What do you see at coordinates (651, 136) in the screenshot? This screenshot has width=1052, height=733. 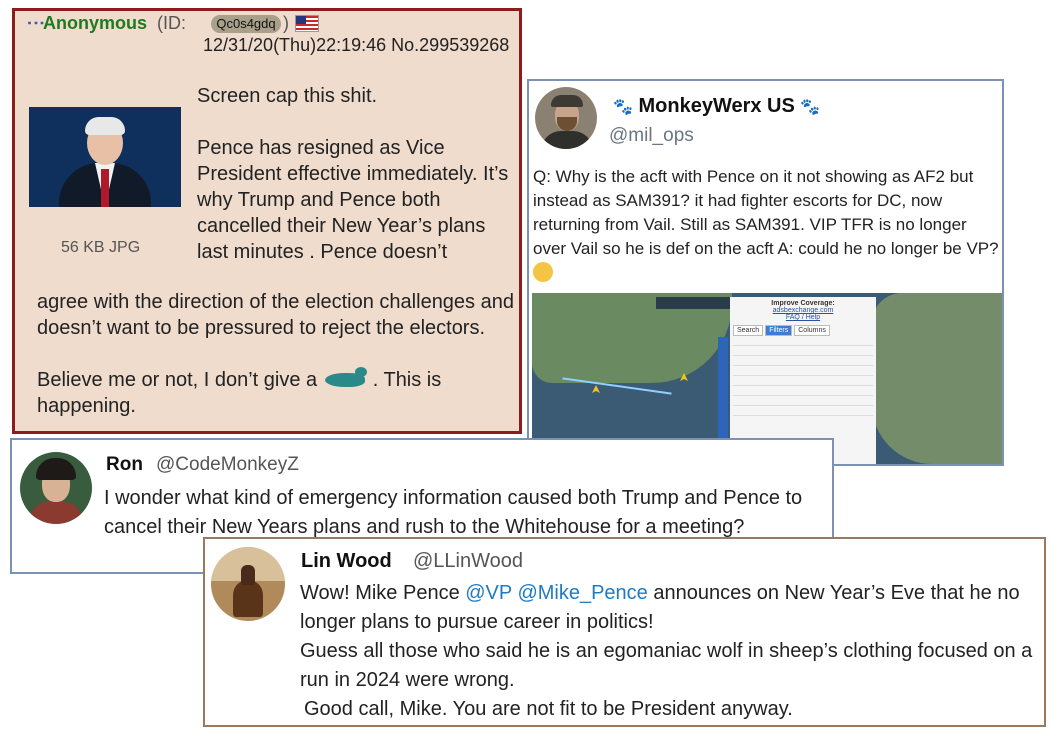 I see `user-handle: @mil_ops` at bounding box center [651, 136].